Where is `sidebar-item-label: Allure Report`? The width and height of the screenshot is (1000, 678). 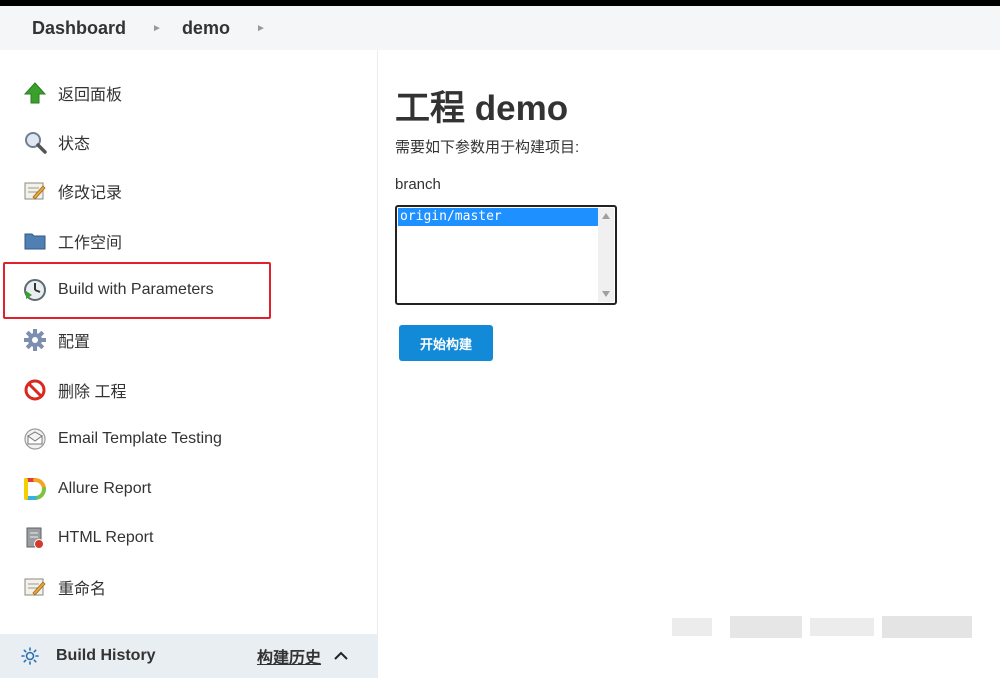
sidebar-item-label: Allure Report is located at coordinates (105, 488).